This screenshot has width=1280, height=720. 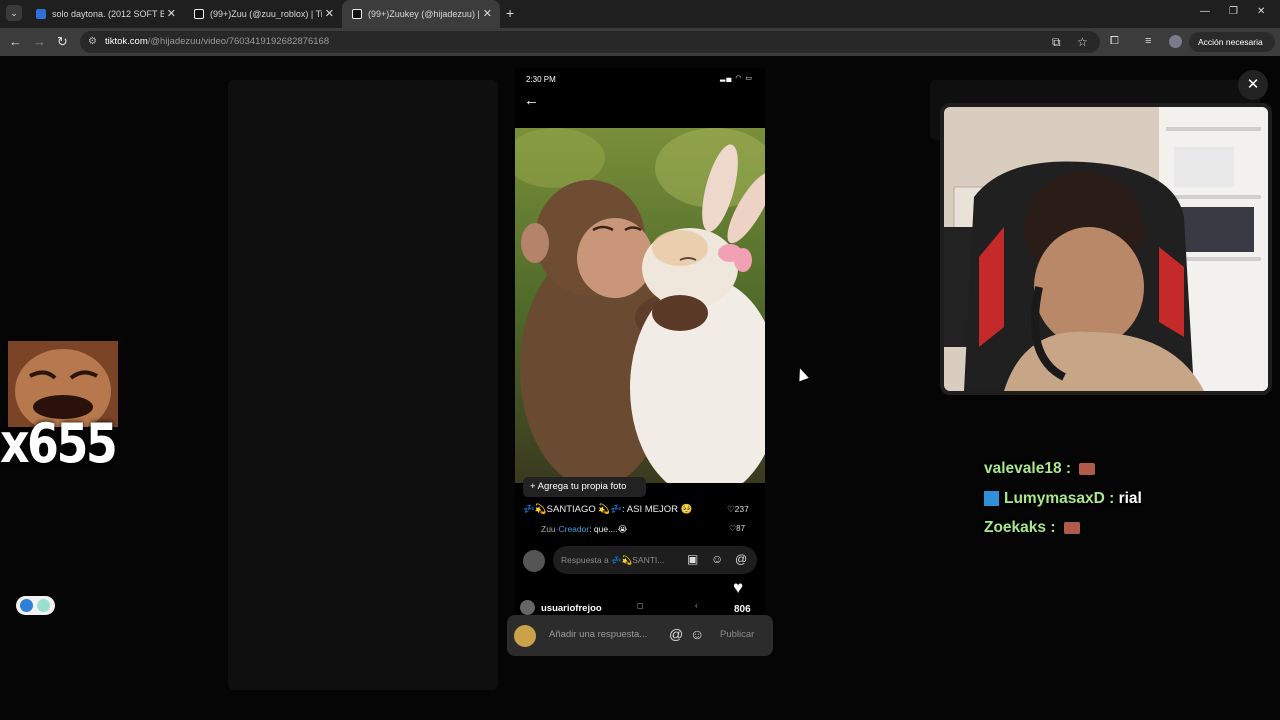 I want to click on chat-message: Zoekaks :, so click(x=1032, y=528).